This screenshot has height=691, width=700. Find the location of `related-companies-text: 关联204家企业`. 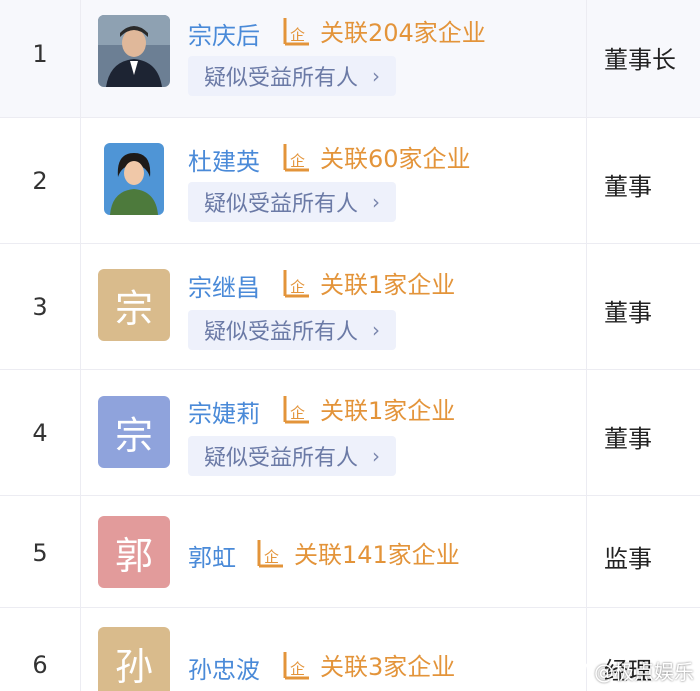

related-companies-text: 关联204家企业 is located at coordinates (403, 33).